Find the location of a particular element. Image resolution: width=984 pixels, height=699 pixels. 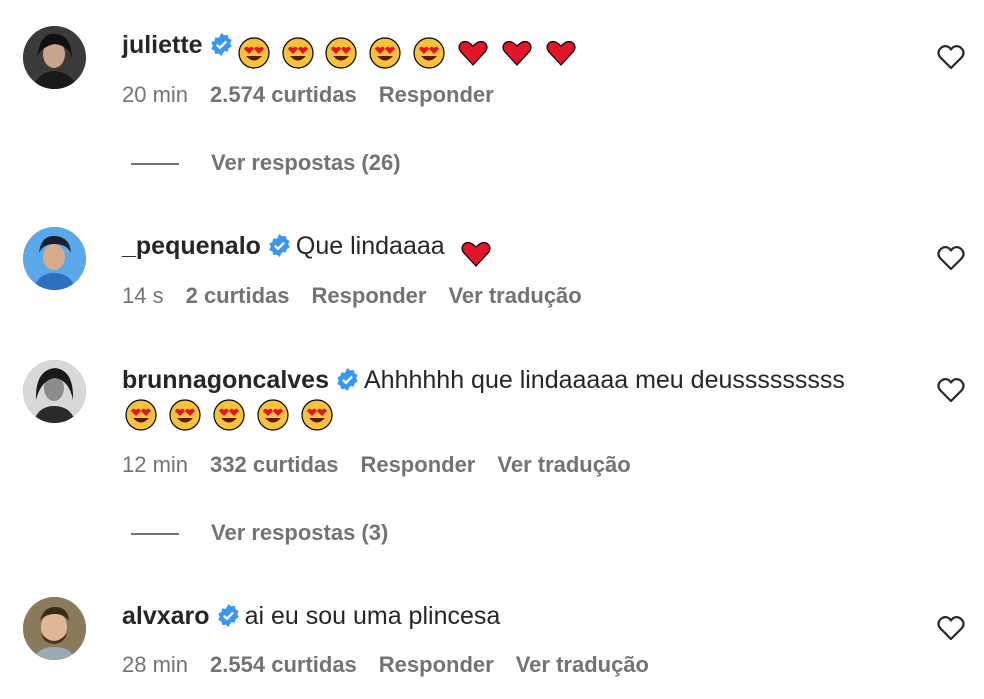

likes-count: 2.554 curtidas is located at coordinates (283, 664).